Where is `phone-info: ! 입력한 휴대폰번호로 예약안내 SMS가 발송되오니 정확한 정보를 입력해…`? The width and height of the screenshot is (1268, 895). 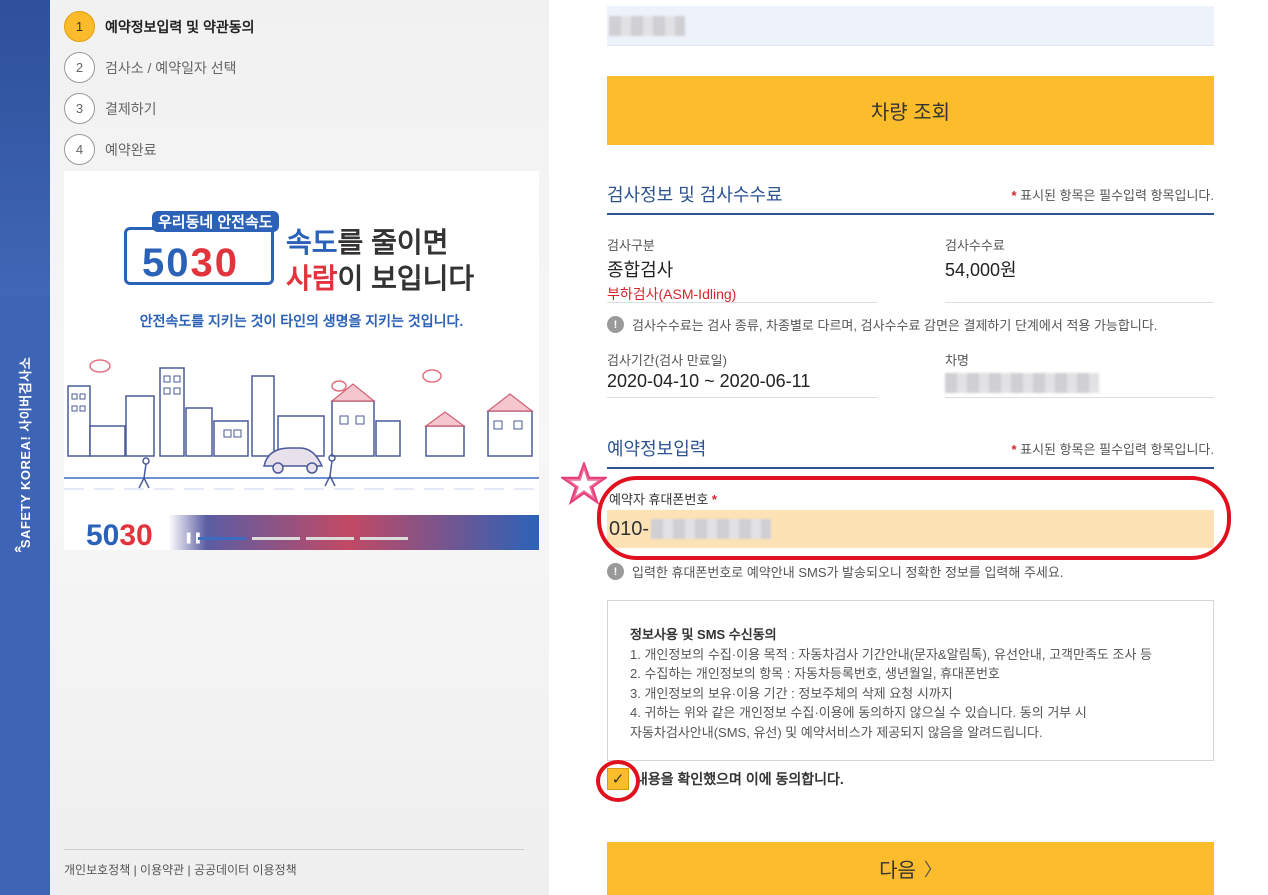
phone-info: ! 입력한 휴대폰번호로 예약안내 SMS가 발송되오니 정확한 정보를 입력해… is located at coordinates (835, 571).